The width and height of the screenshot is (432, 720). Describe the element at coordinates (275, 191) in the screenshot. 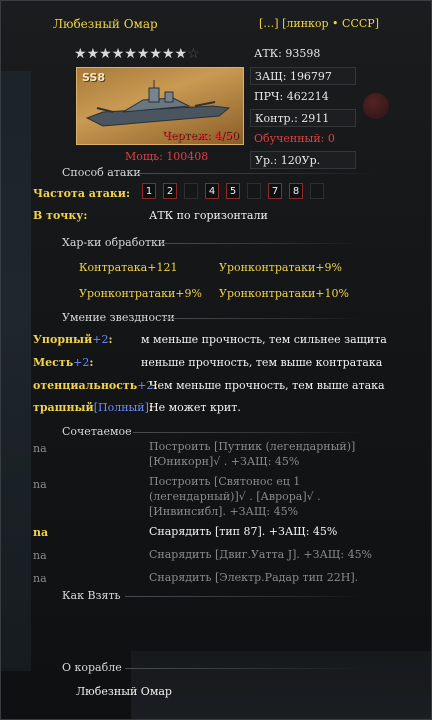

I see `attack-slot: 7` at that location.